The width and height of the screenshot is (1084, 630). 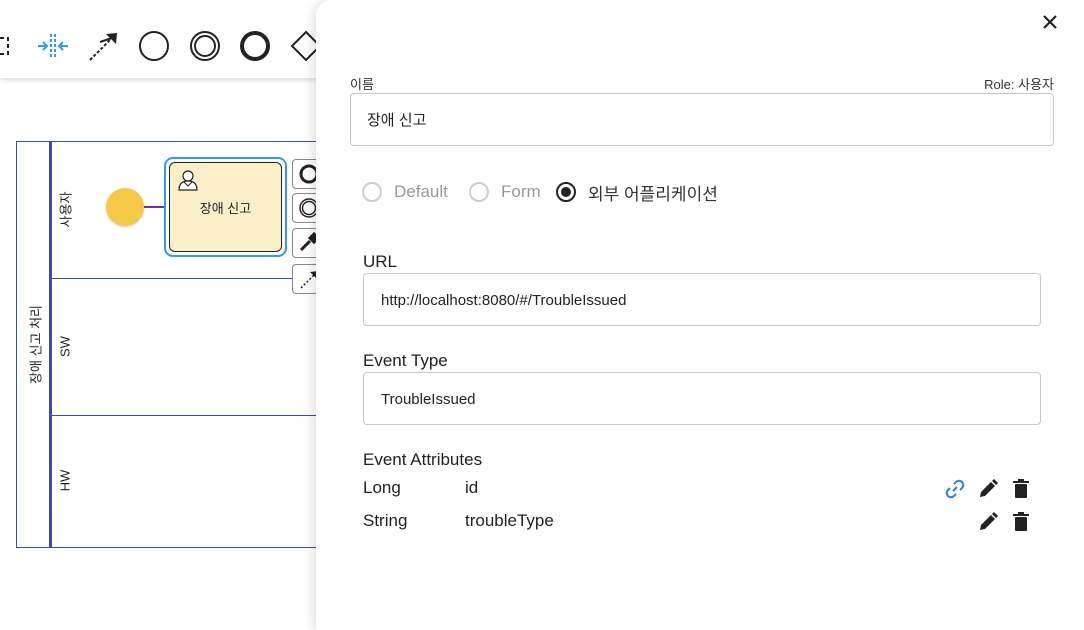 I want to click on close-icon, so click(x=1050, y=22).